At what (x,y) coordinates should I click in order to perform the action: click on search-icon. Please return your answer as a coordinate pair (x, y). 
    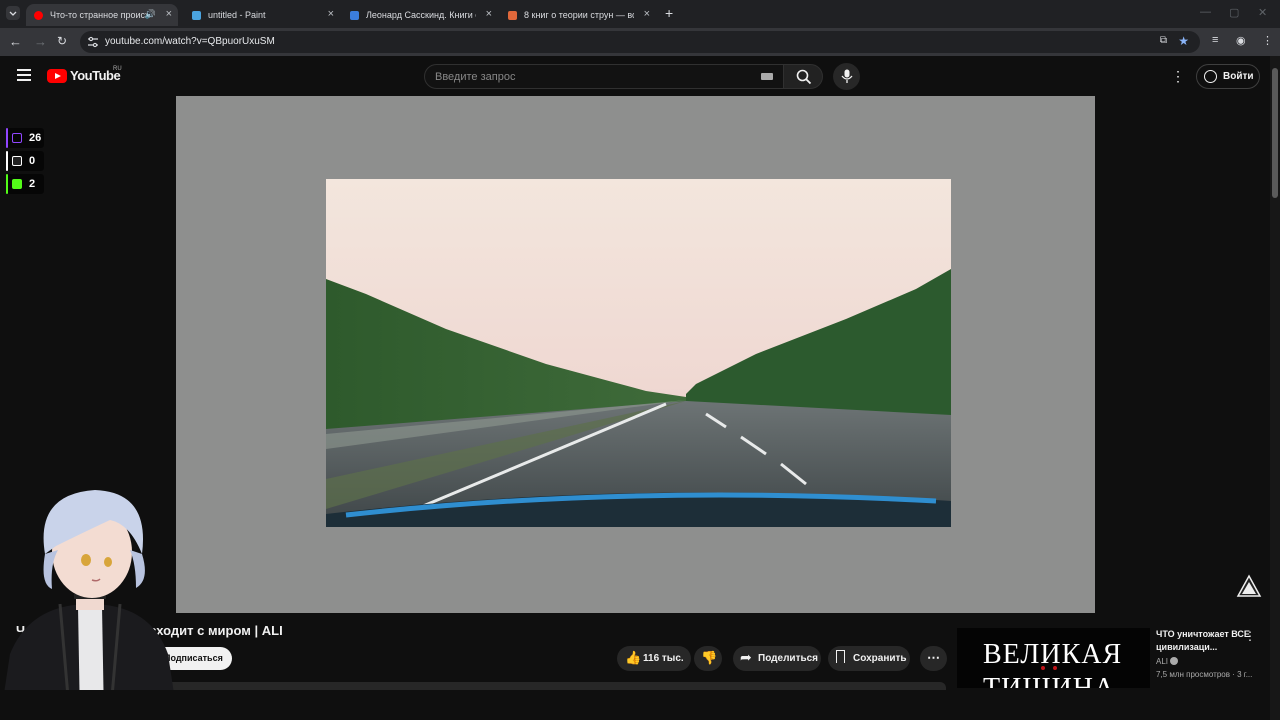
    Looking at the image, I should click on (804, 77).